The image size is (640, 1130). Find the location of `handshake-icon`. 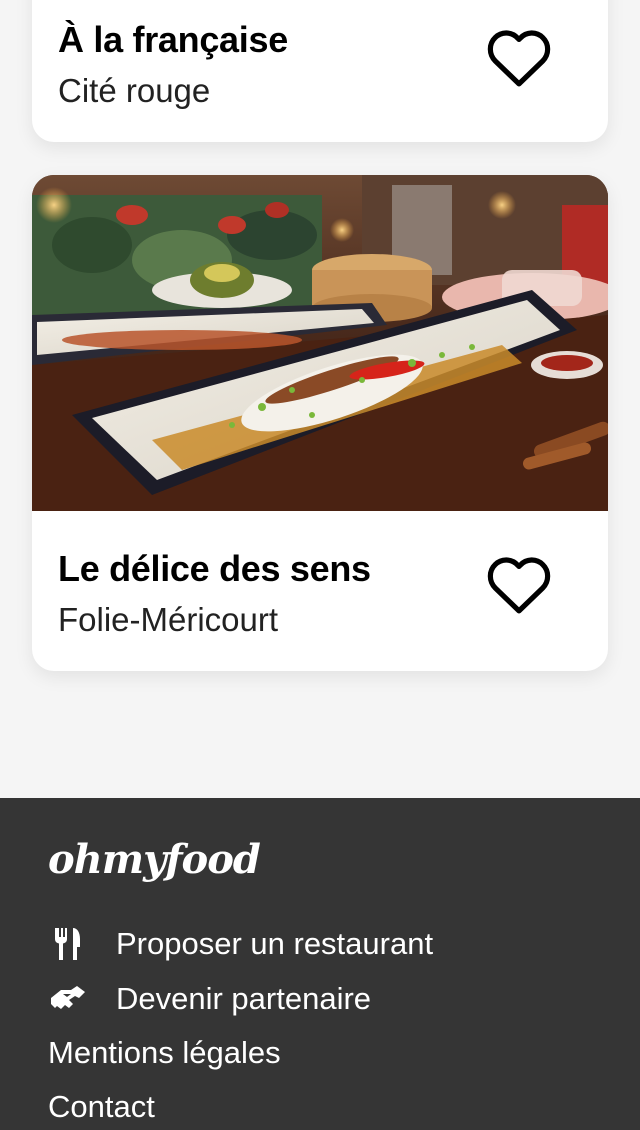

handshake-icon is located at coordinates (68, 999).